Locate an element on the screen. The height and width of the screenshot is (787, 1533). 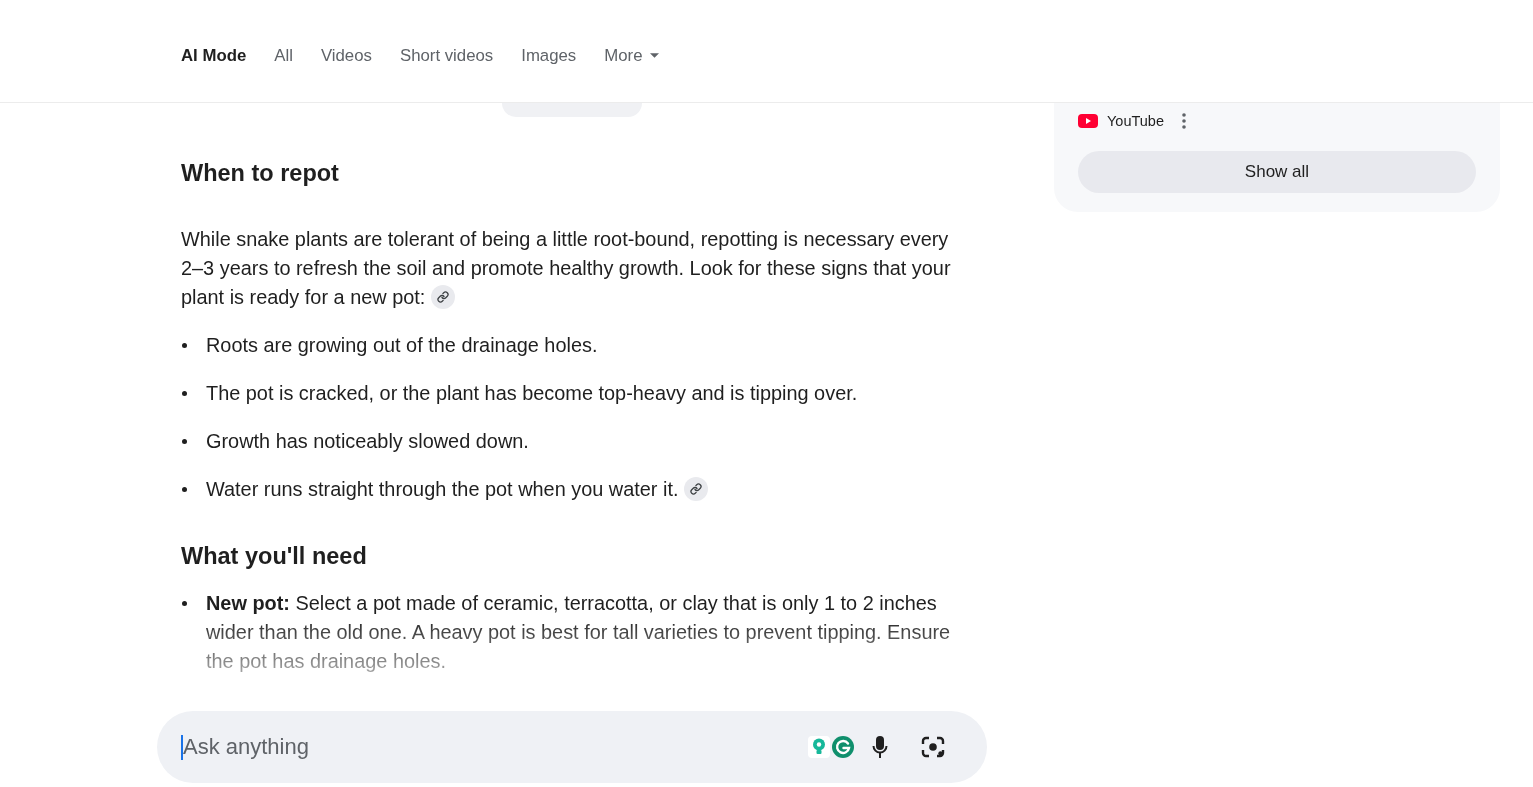
g-circle-icon is located at coordinates (843, 747).